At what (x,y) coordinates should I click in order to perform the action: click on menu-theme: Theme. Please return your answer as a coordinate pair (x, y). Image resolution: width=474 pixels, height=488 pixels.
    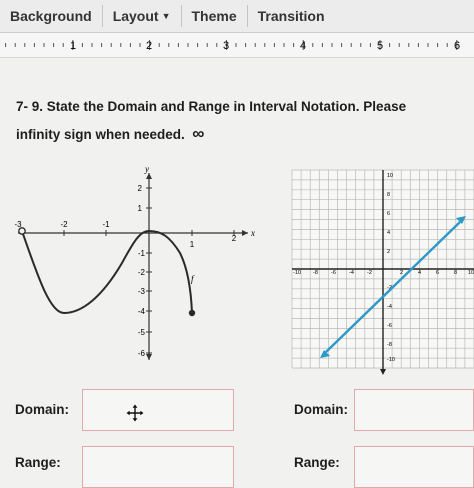
    Looking at the image, I should click on (215, 16).